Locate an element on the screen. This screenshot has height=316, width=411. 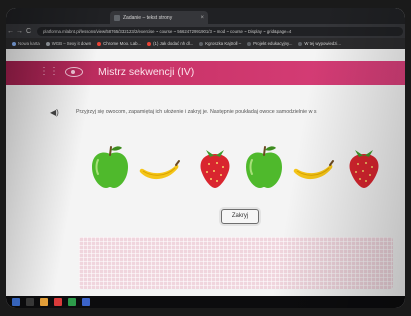
chrome-icon is located at coordinates (72, 302).